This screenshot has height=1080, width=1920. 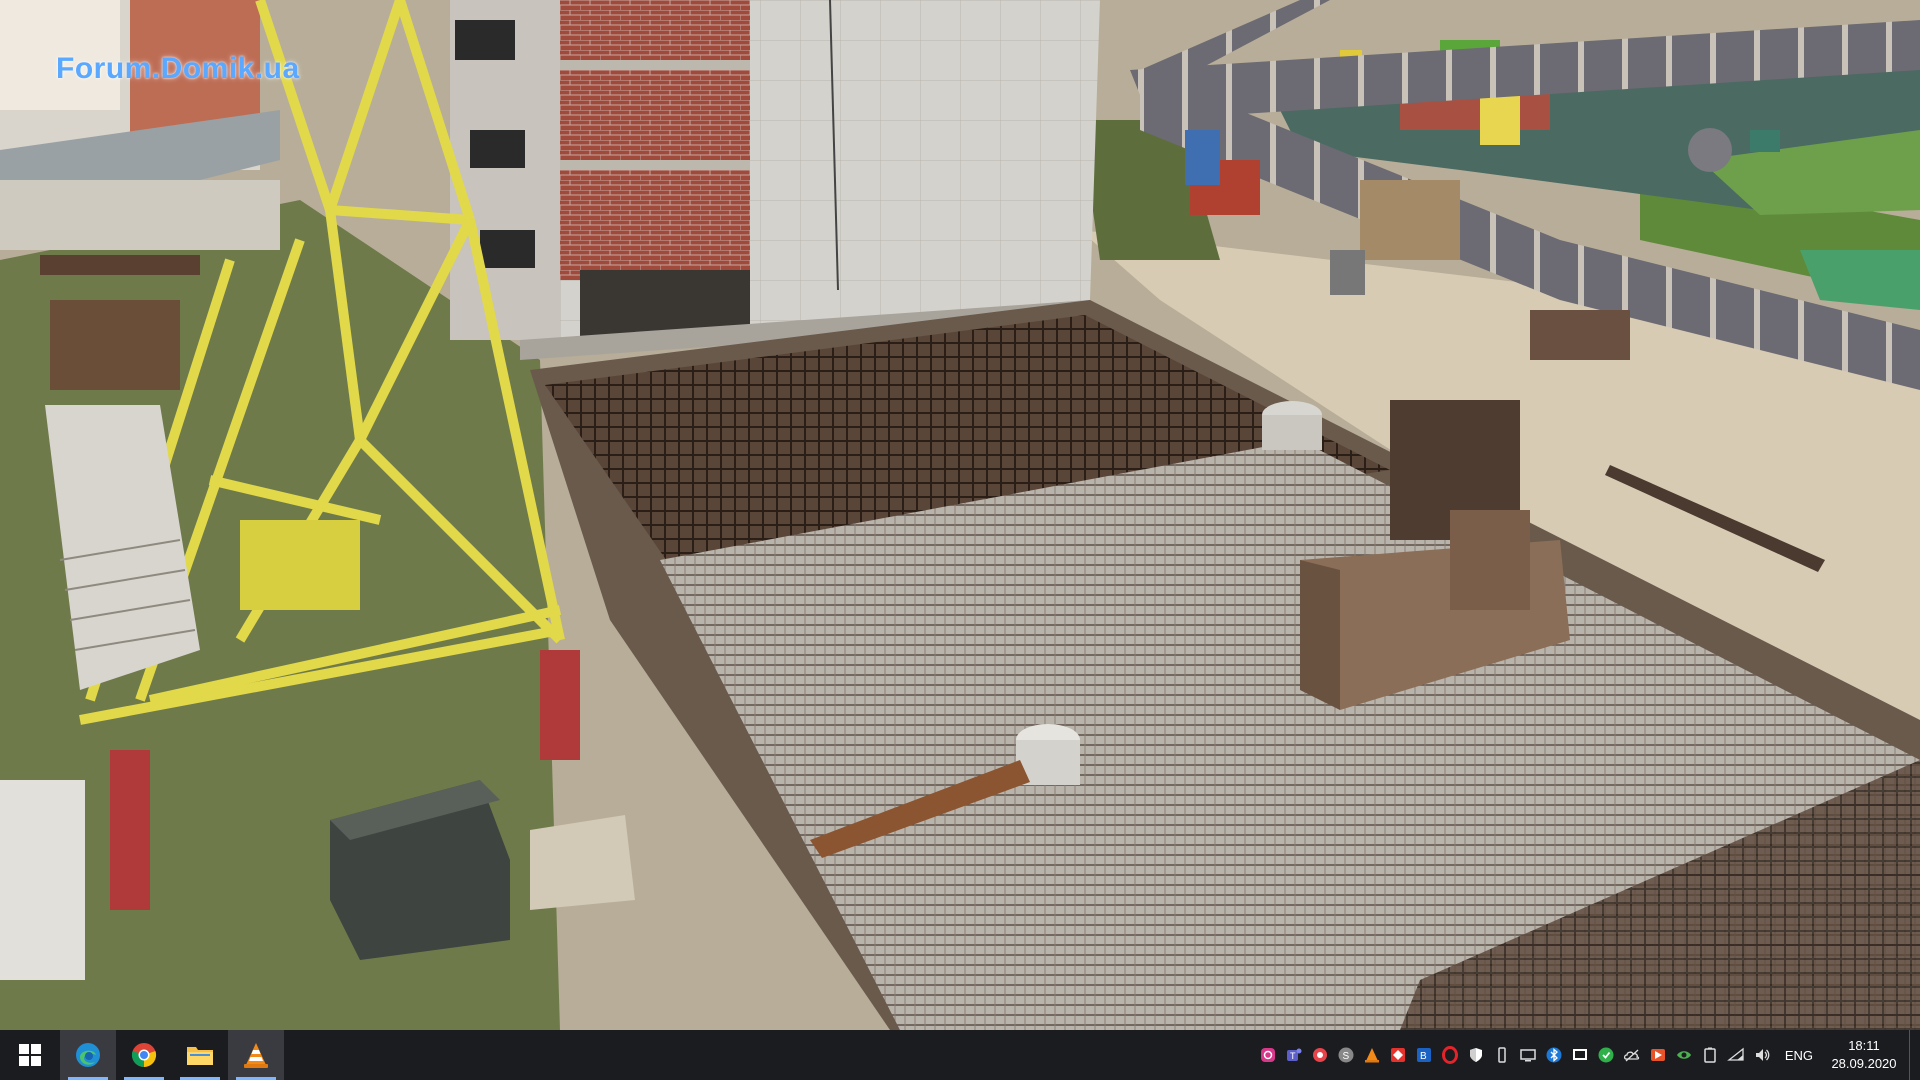 I want to click on vlc-tray-icon, so click(x=1372, y=1055).